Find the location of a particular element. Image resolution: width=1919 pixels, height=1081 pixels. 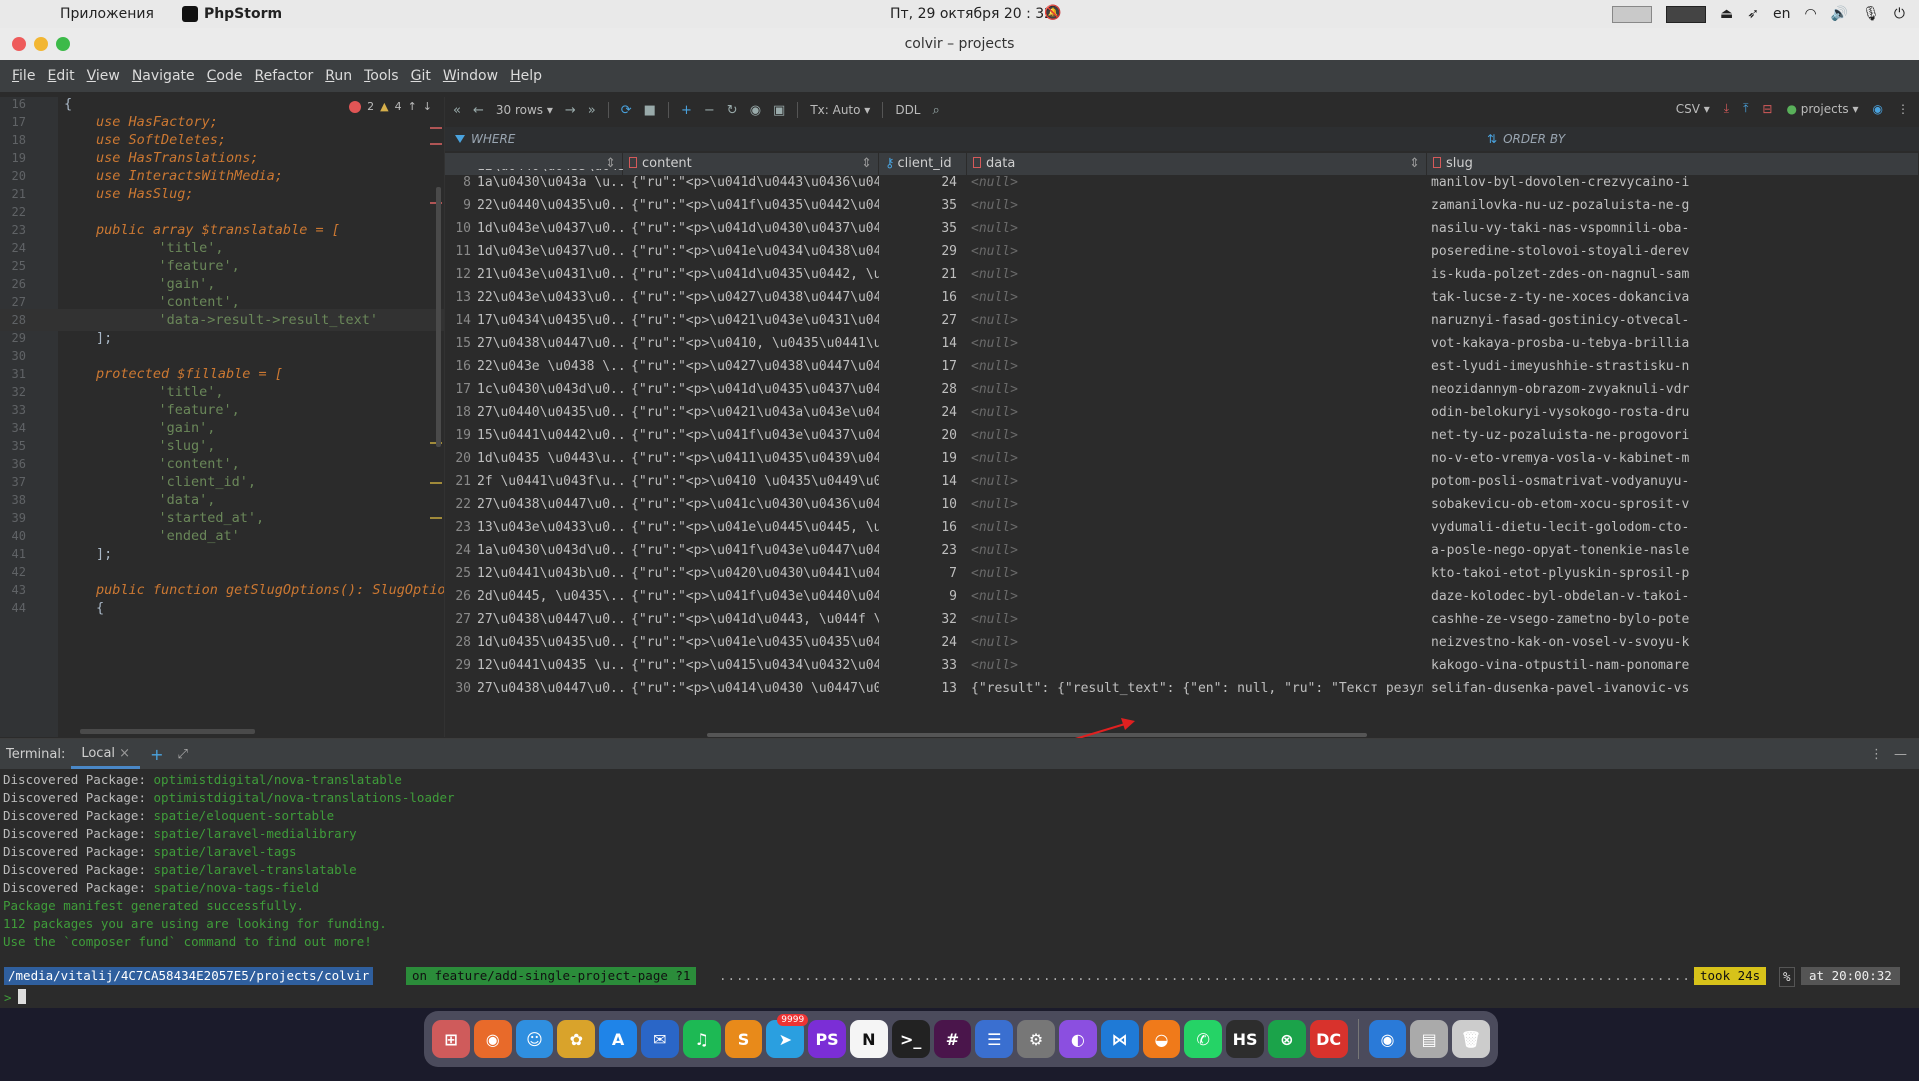

row-number: 27 is located at coordinates (458, 619).